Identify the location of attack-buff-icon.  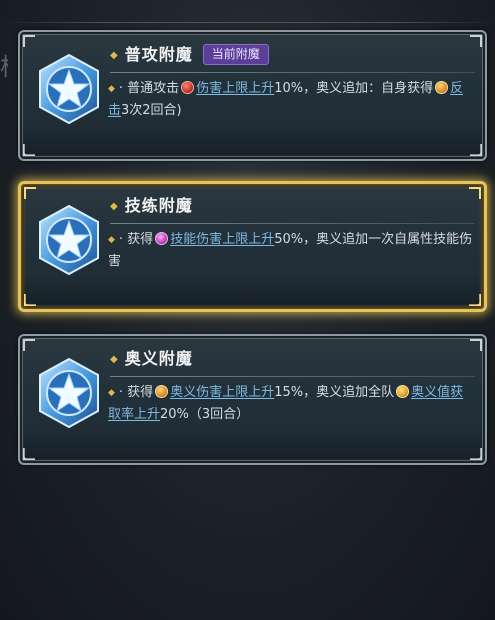
(188, 87).